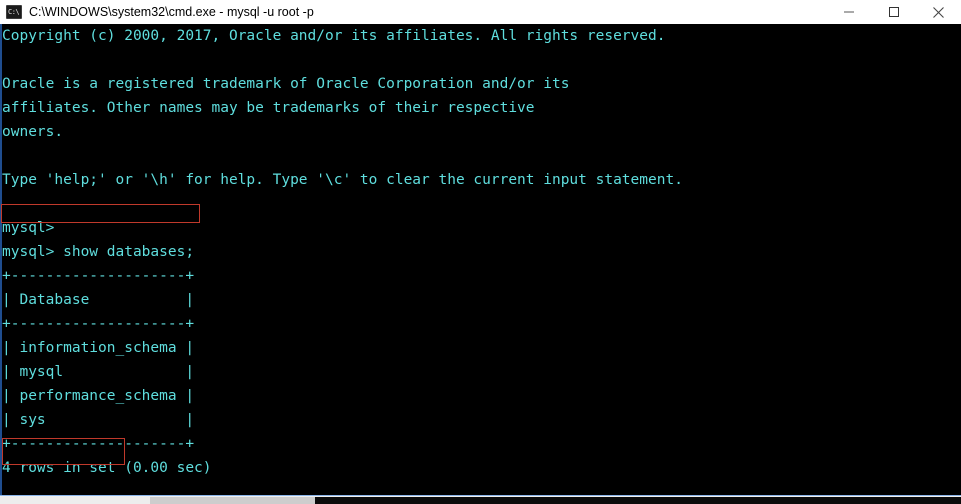  What do you see at coordinates (98, 372) in the screenshot?
I see `terminal-line: | mysql |` at bounding box center [98, 372].